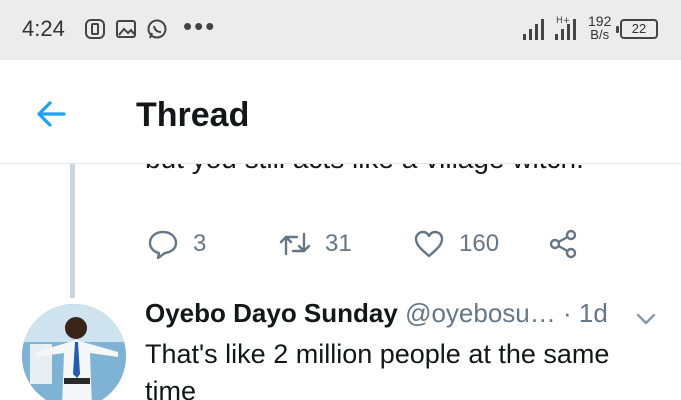 This screenshot has height=400, width=681. What do you see at coordinates (646, 319) in the screenshot?
I see `chevron-down-icon` at bounding box center [646, 319].